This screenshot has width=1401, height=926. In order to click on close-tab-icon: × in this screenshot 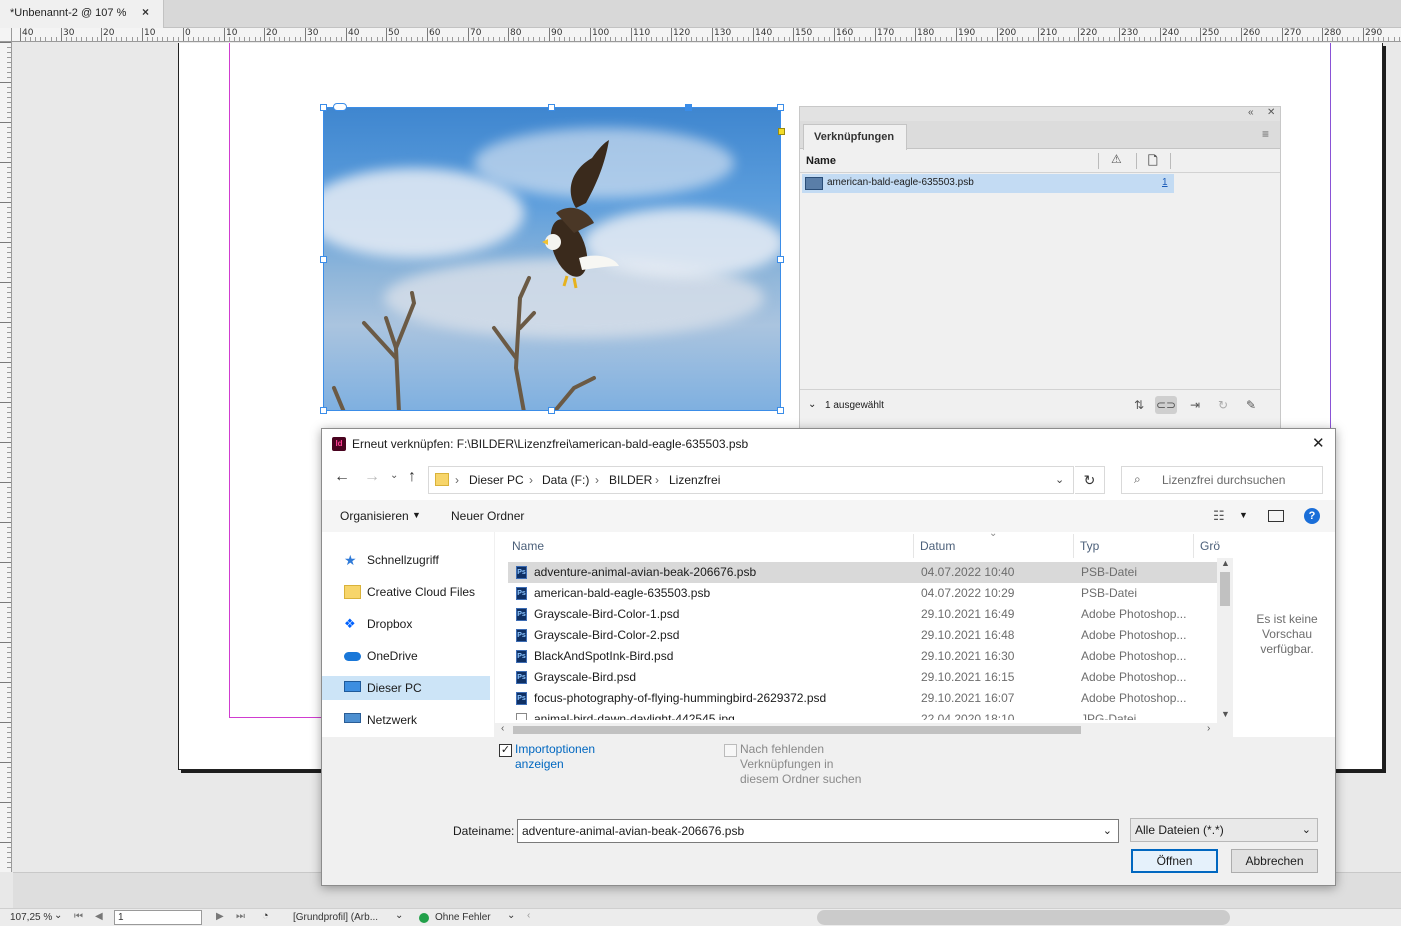, I will do `click(145, 12)`.